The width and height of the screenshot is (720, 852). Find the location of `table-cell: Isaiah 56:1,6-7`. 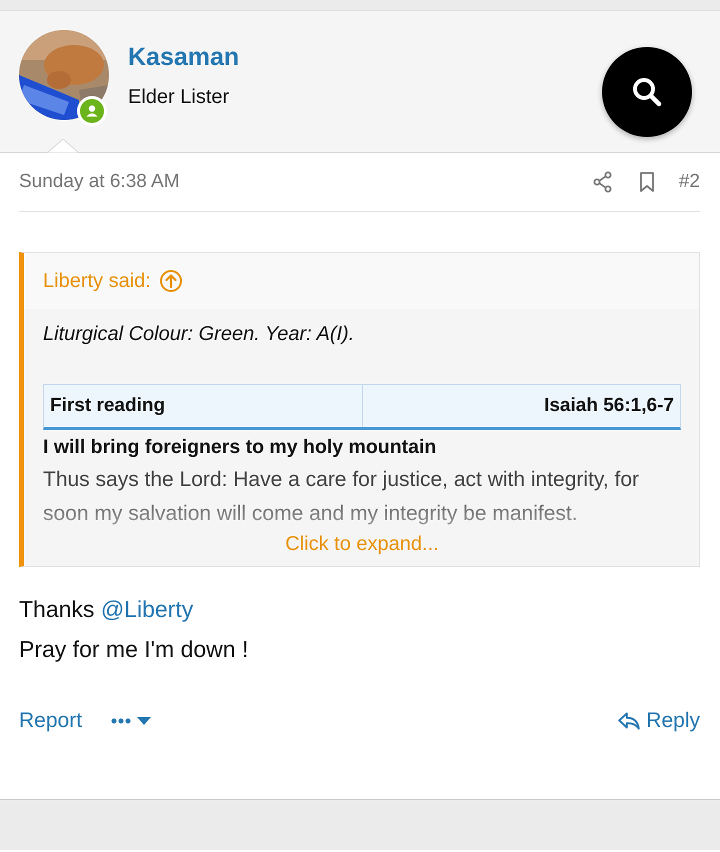

table-cell: Isaiah 56:1,6-7 is located at coordinates (521, 406).